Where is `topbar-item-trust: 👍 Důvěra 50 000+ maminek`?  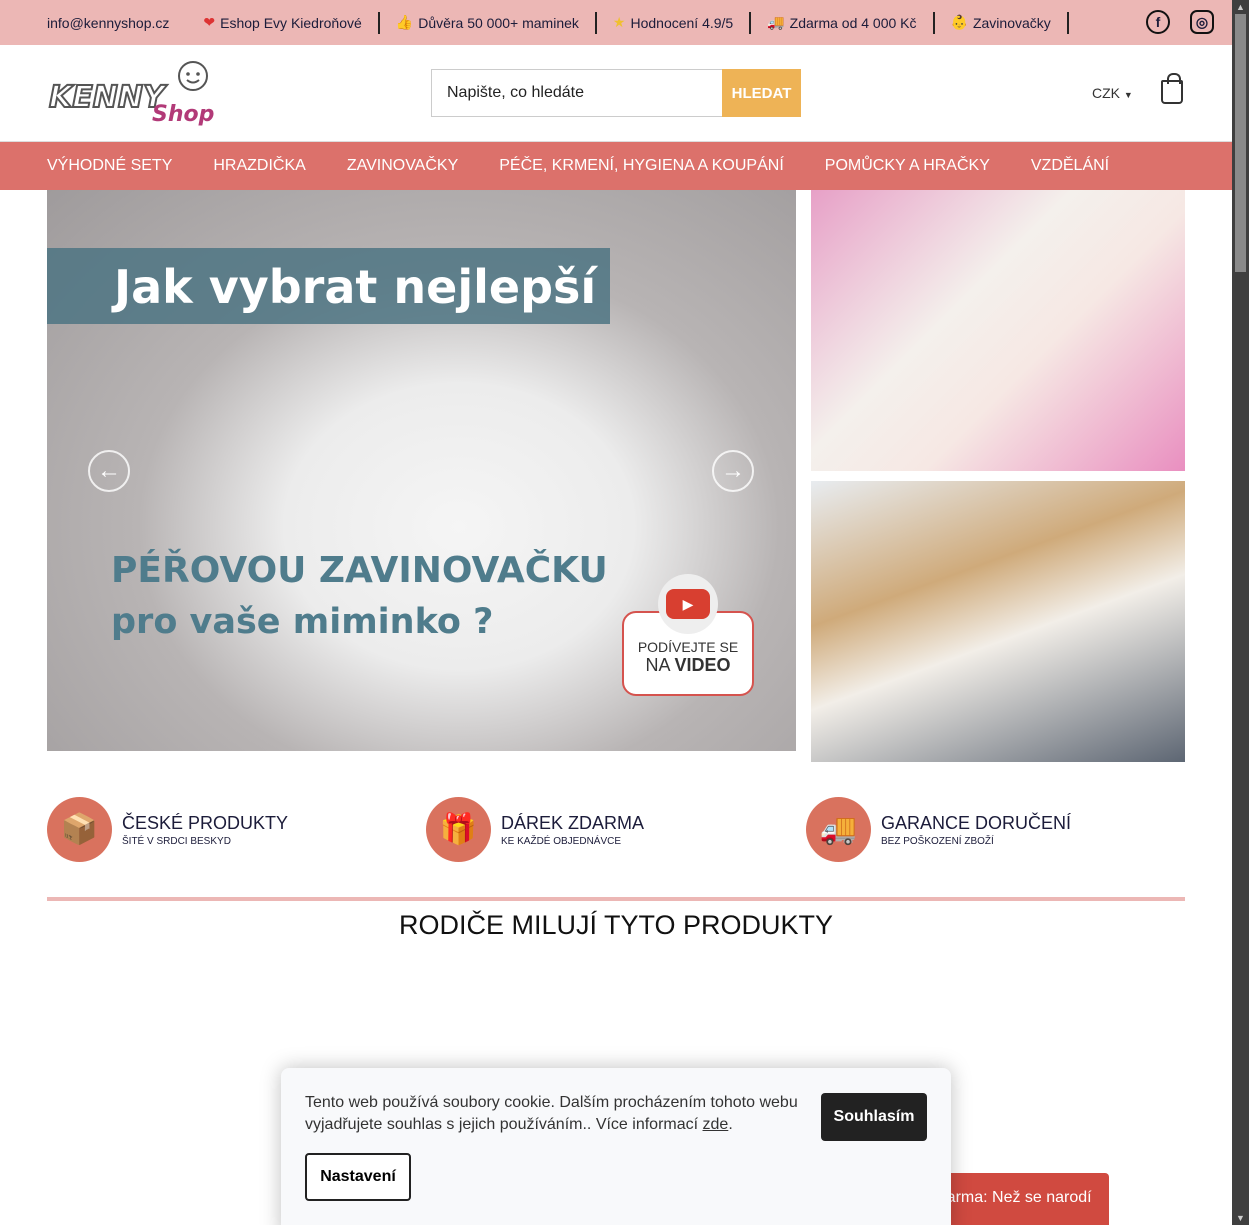
topbar-item-trust: 👍 Důvěra 50 000+ maminek is located at coordinates (488, 22).